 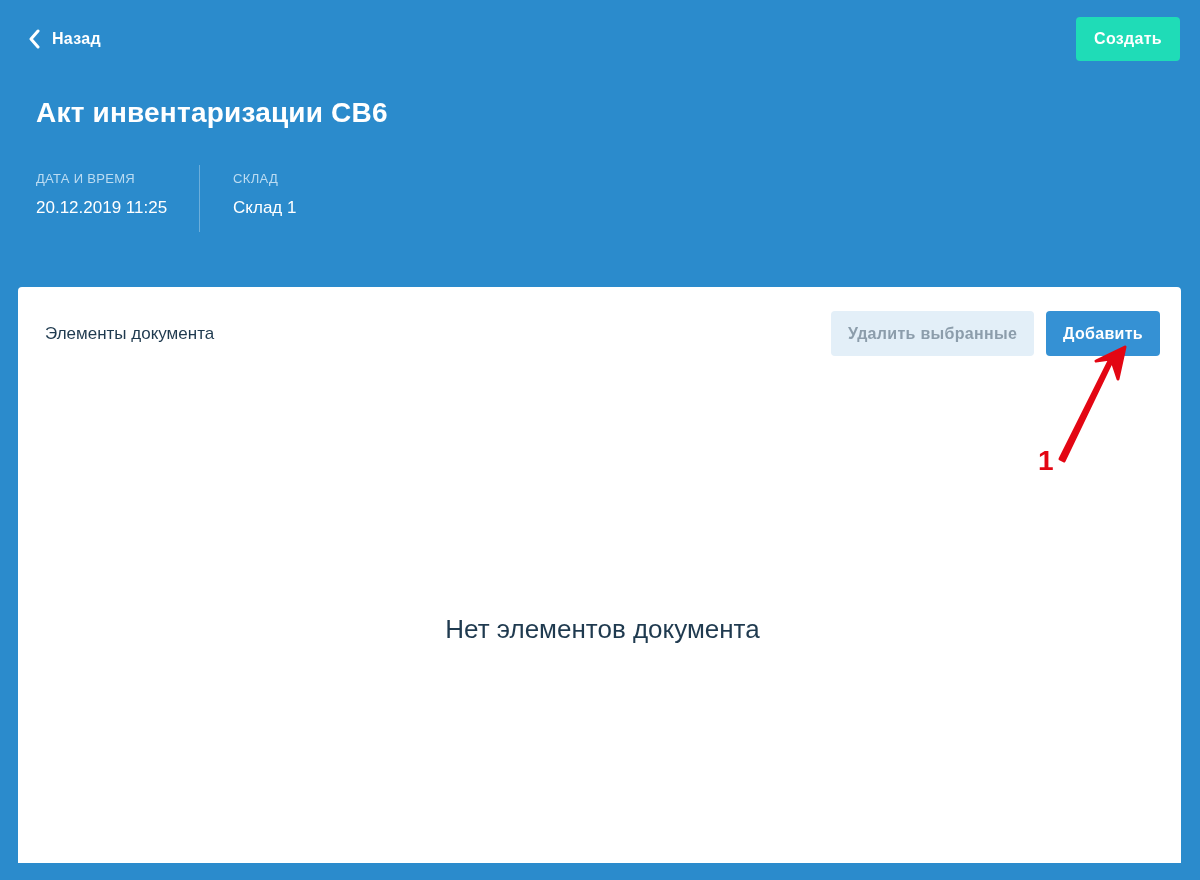 What do you see at coordinates (102, 208) in the screenshot?
I see `field-value: 20.12.2019 11:25` at bounding box center [102, 208].